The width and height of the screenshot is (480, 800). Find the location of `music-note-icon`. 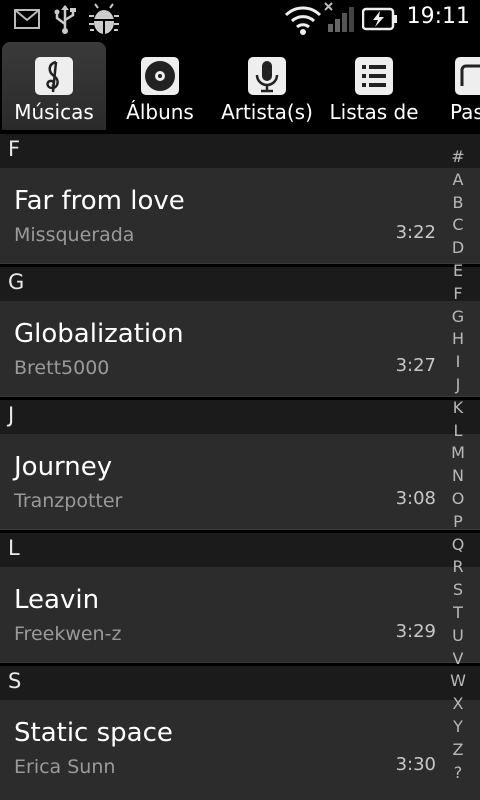

music-note-icon is located at coordinates (54, 76).